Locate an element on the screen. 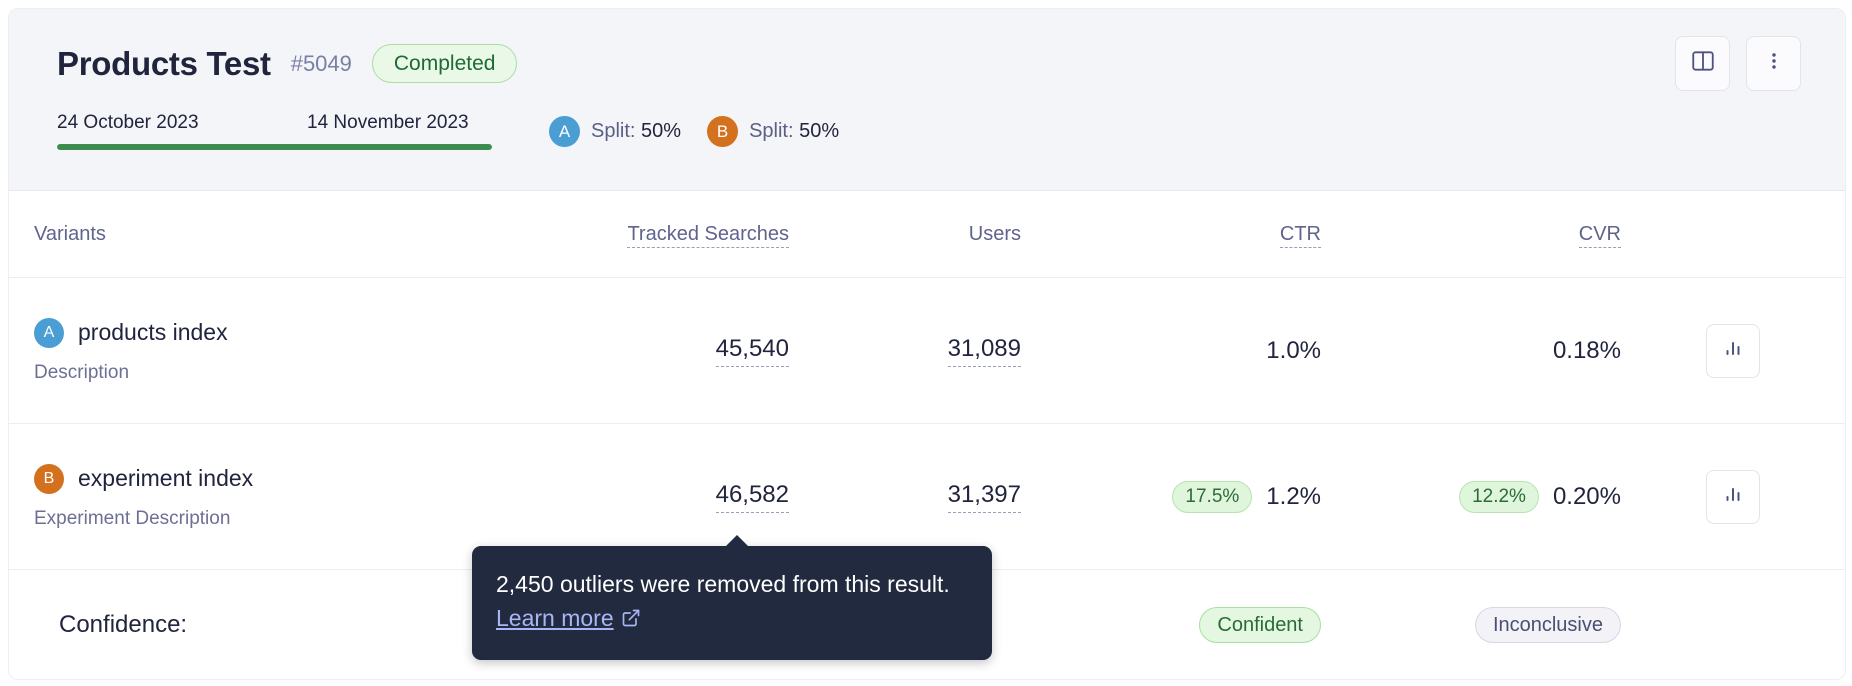  users-value: 31,397 is located at coordinates (984, 497).